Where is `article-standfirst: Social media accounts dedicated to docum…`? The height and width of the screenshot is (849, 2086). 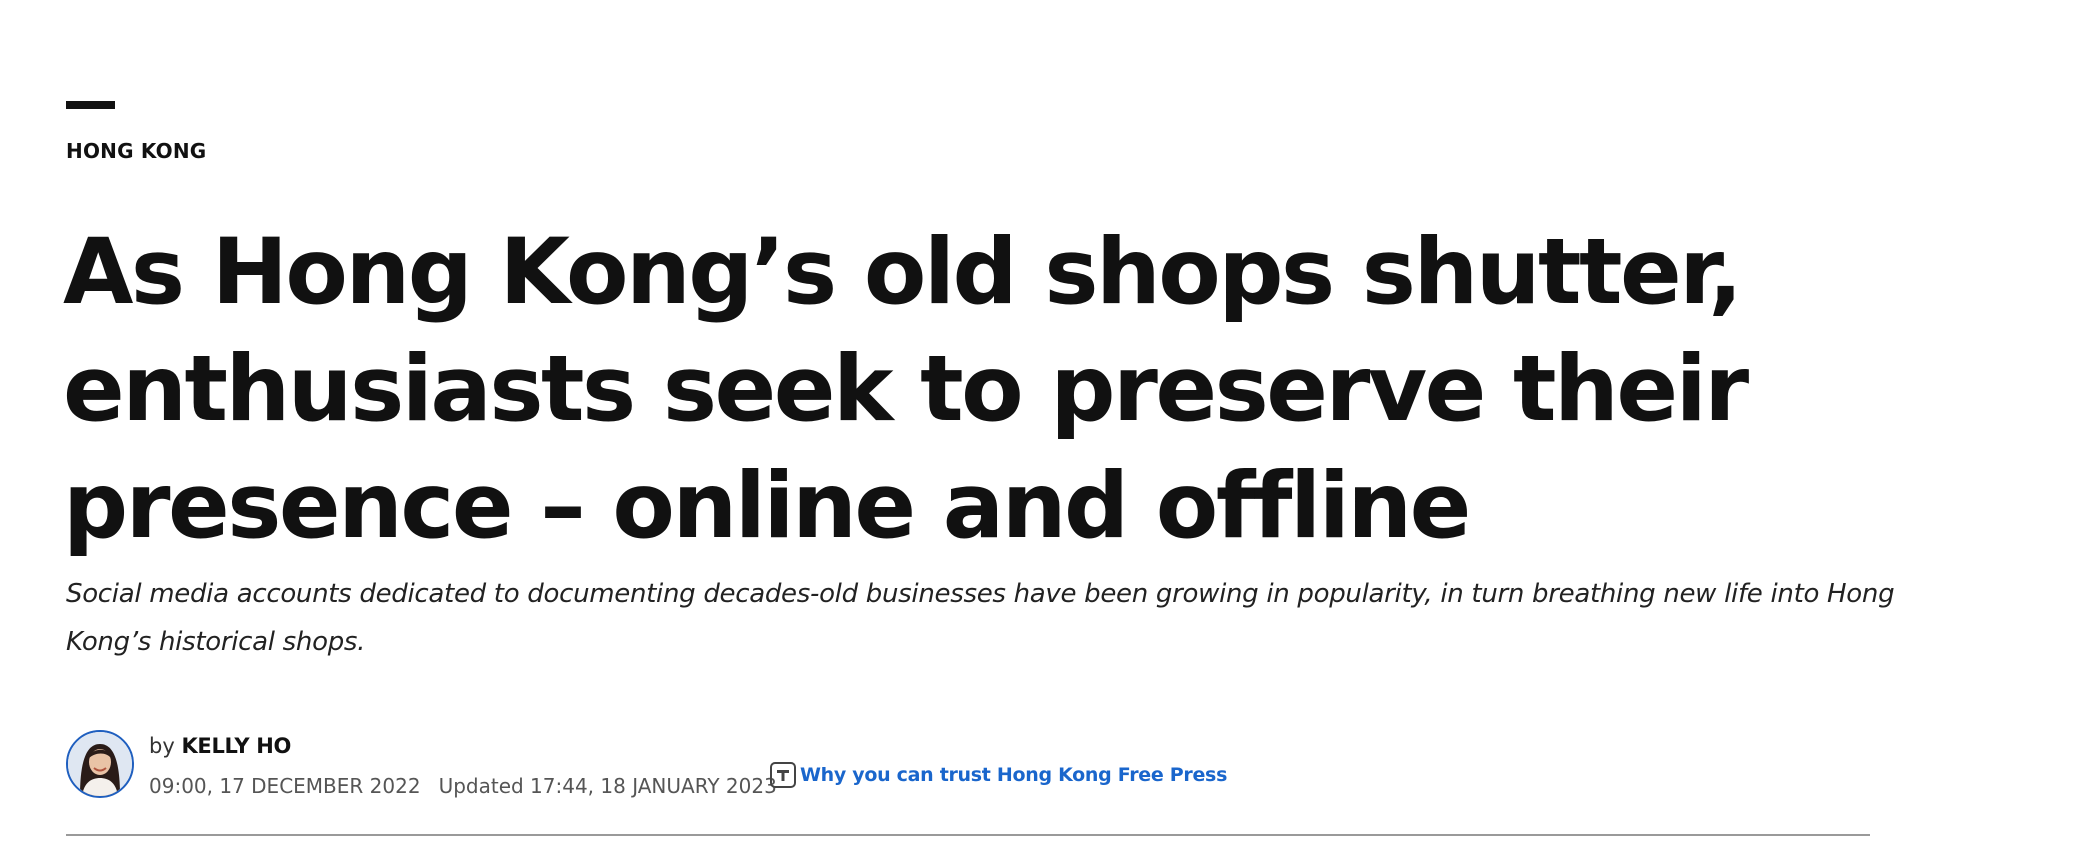 article-standfirst: Social media accounts dedicated to docum… is located at coordinates (980, 618).